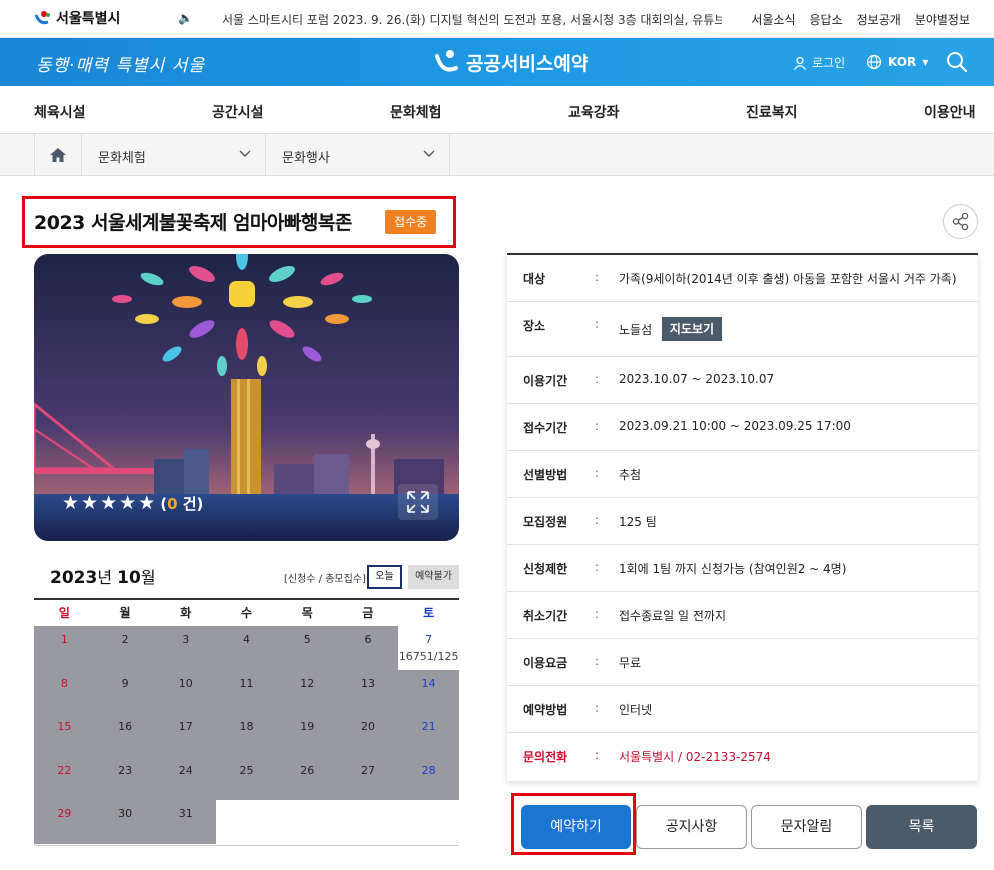 This screenshot has width=994, height=870. What do you see at coordinates (695, 756) in the screenshot?
I see `contact-phone: 서울특별시 / 02-2133-2574` at bounding box center [695, 756].